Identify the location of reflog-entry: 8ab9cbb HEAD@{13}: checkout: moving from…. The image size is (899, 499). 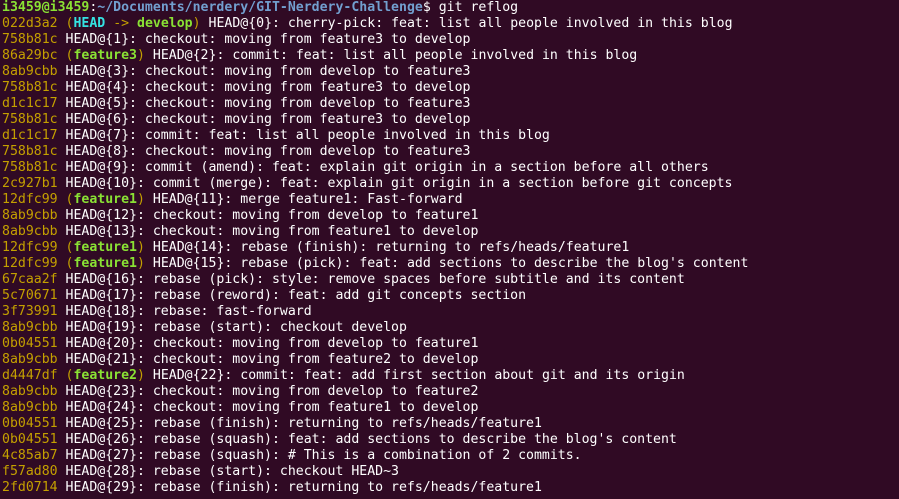
(449, 232).